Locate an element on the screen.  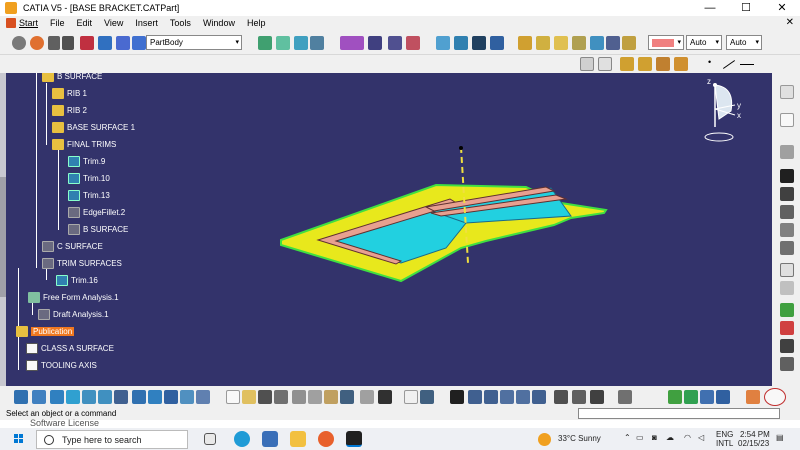
grid-tool-1-icon is located at coordinates (443, 43).